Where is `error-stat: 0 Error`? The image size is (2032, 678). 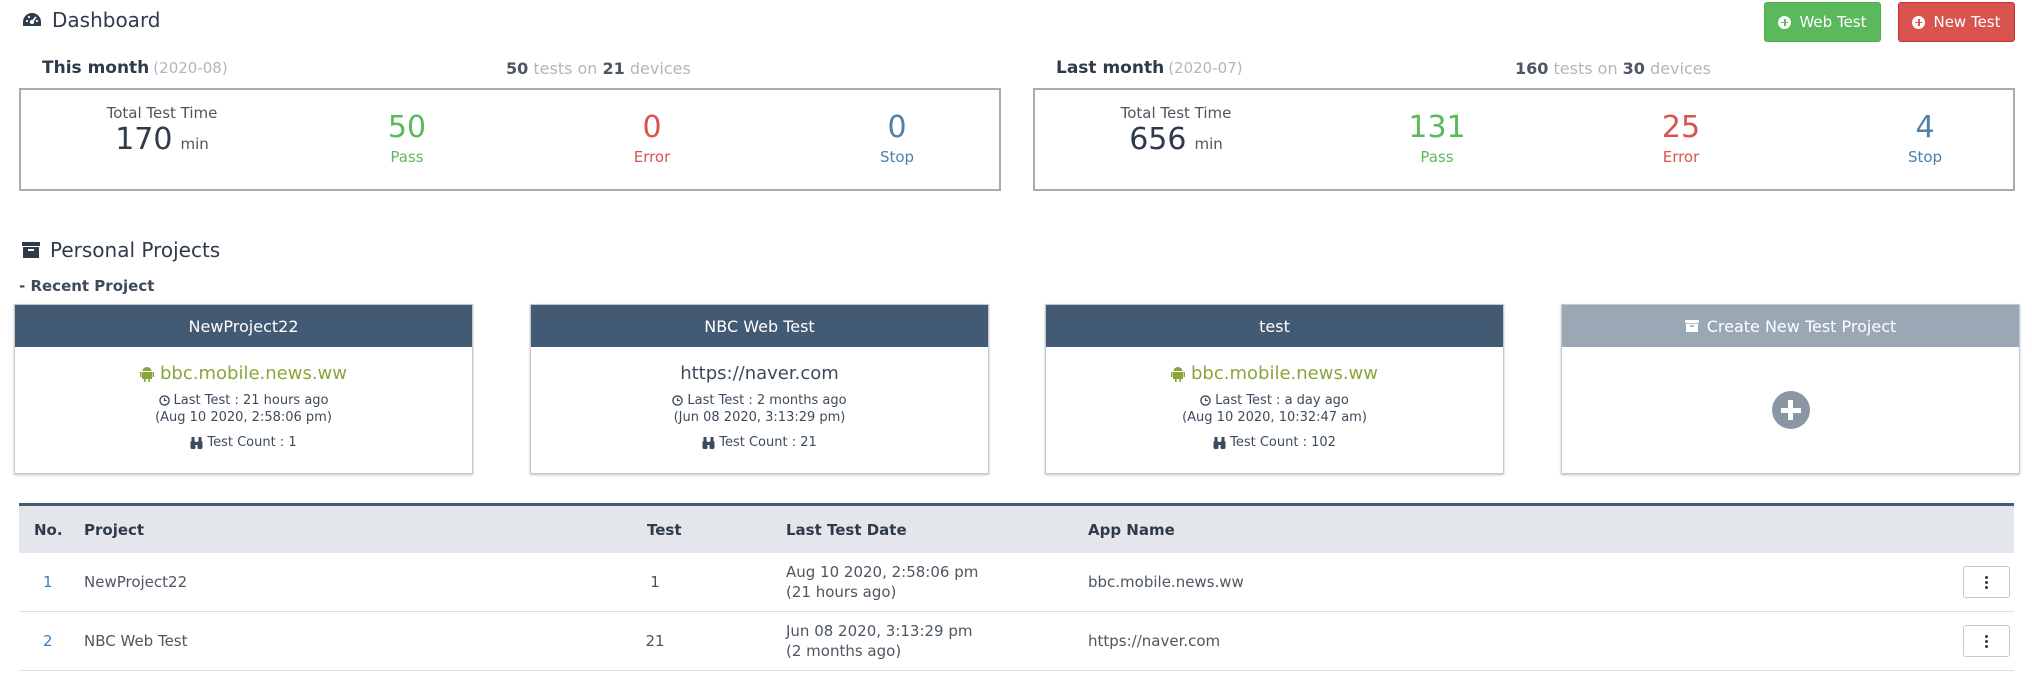
error-stat: 0 Error is located at coordinates (652, 138).